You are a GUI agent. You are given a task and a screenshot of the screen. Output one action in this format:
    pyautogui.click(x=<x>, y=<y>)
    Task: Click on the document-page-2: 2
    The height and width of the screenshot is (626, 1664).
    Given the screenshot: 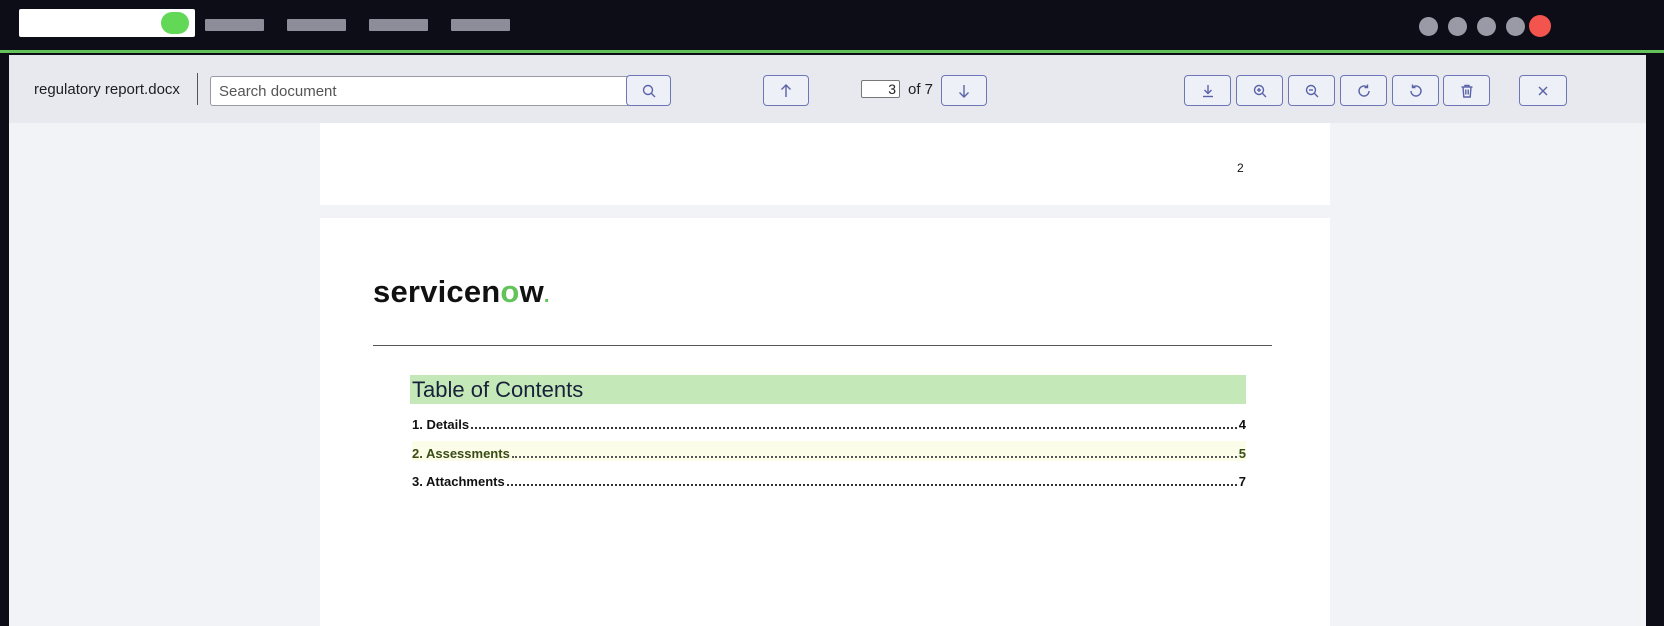 What is the action you would take?
    pyautogui.click(x=825, y=164)
    